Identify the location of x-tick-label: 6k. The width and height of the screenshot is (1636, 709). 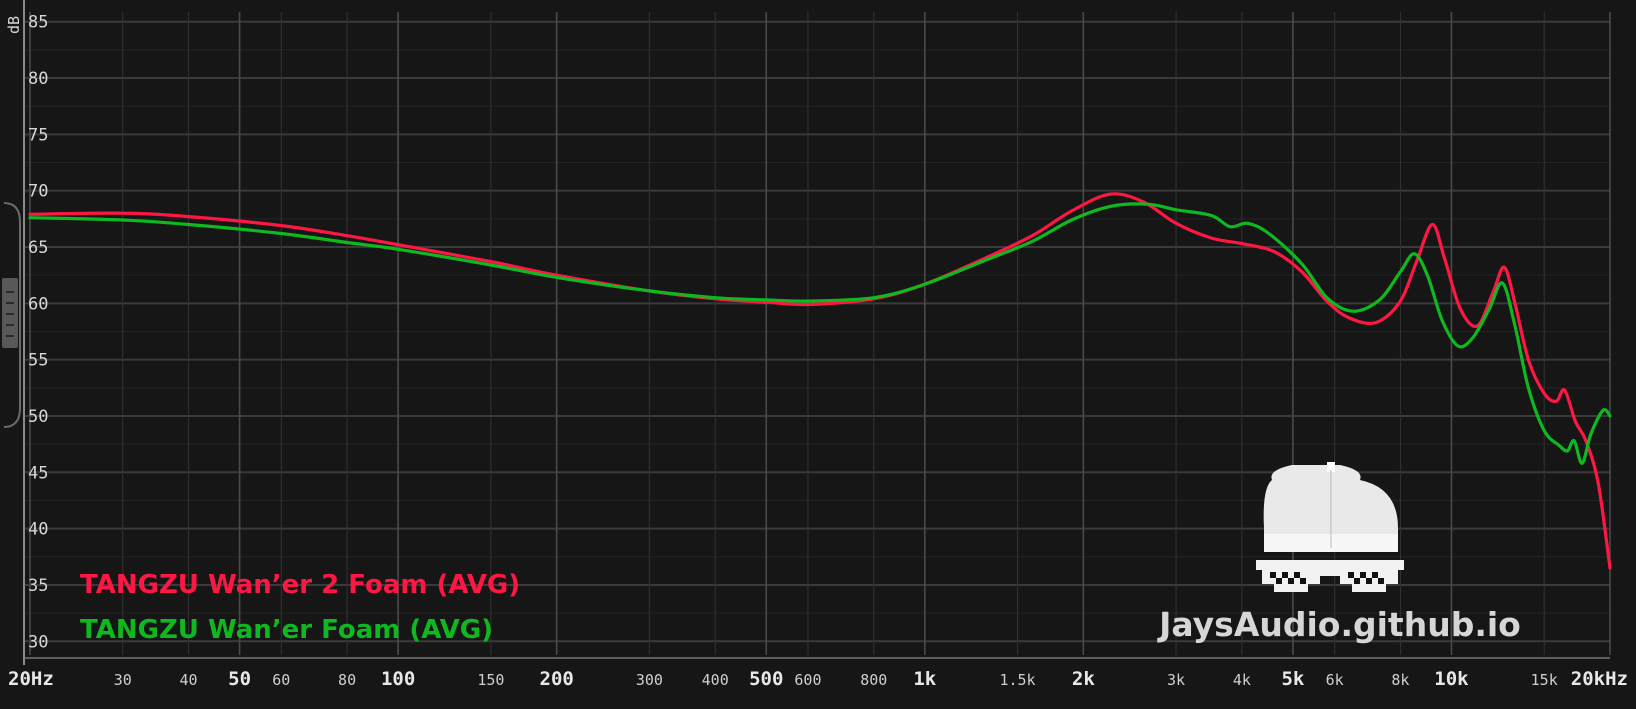
(1335, 680).